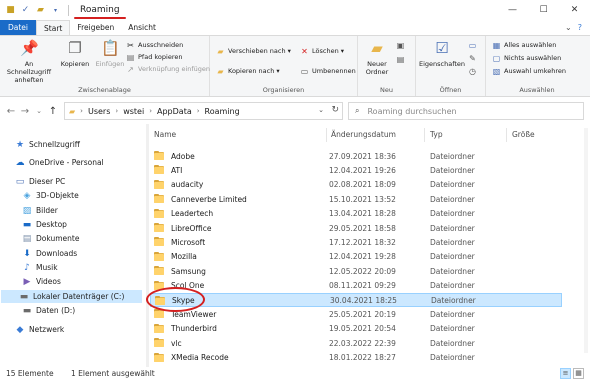 The height and width of the screenshot is (381, 590). What do you see at coordinates (133, 111) in the screenshot?
I see `breadcrumb-wstei: wstei` at bounding box center [133, 111].